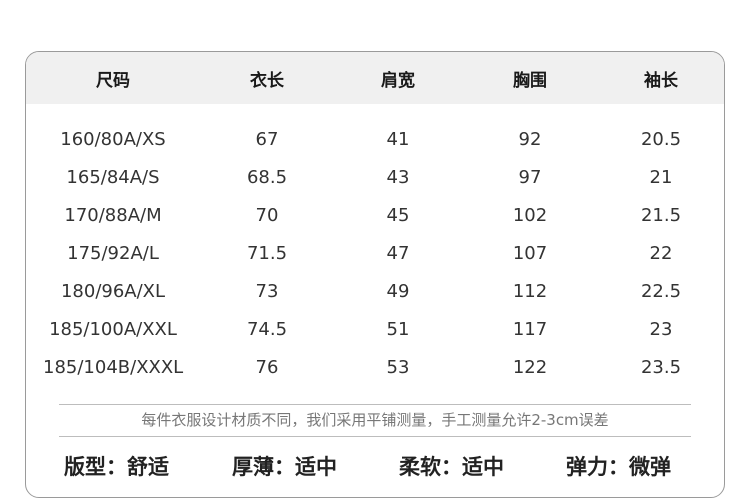  Describe the element at coordinates (530, 291) in the screenshot. I see `cell-chest: 112` at that location.